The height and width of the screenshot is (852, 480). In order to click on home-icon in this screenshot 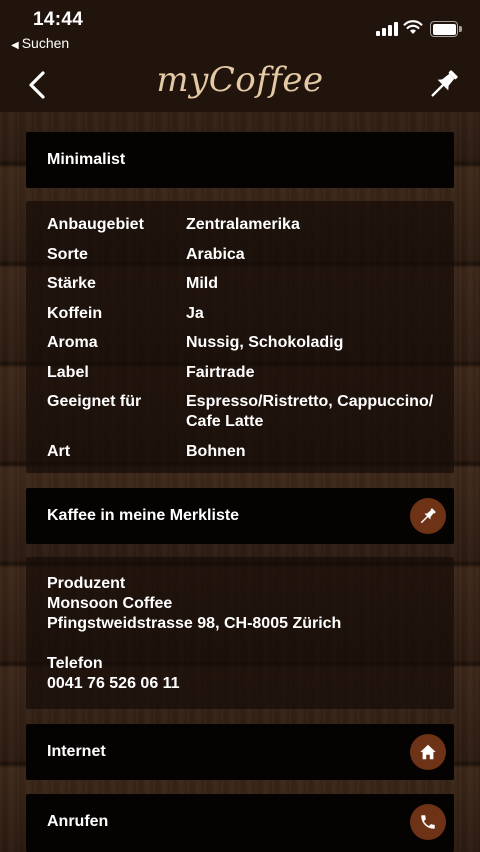, I will do `click(428, 752)`.